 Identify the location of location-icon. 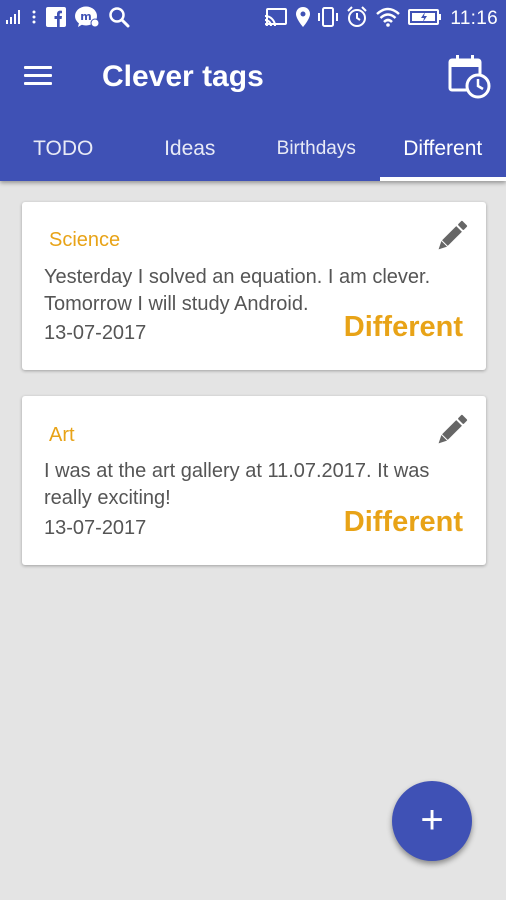
(303, 19).